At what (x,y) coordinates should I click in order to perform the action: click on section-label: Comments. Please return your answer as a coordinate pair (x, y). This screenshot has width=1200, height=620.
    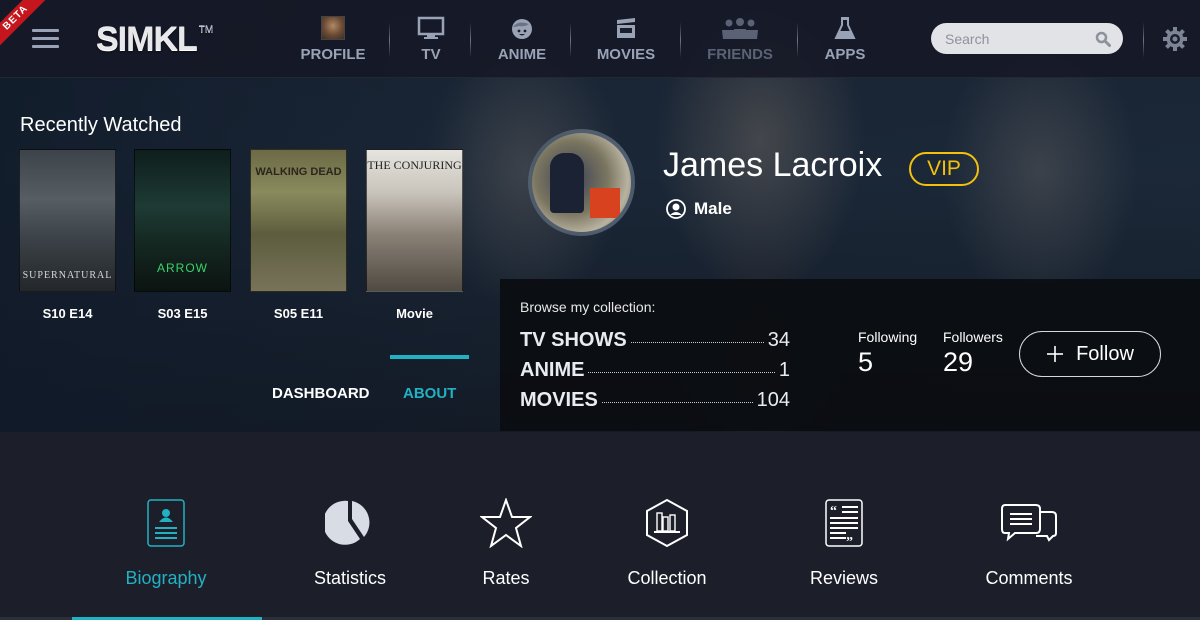
    Looking at the image, I should click on (1029, 578).